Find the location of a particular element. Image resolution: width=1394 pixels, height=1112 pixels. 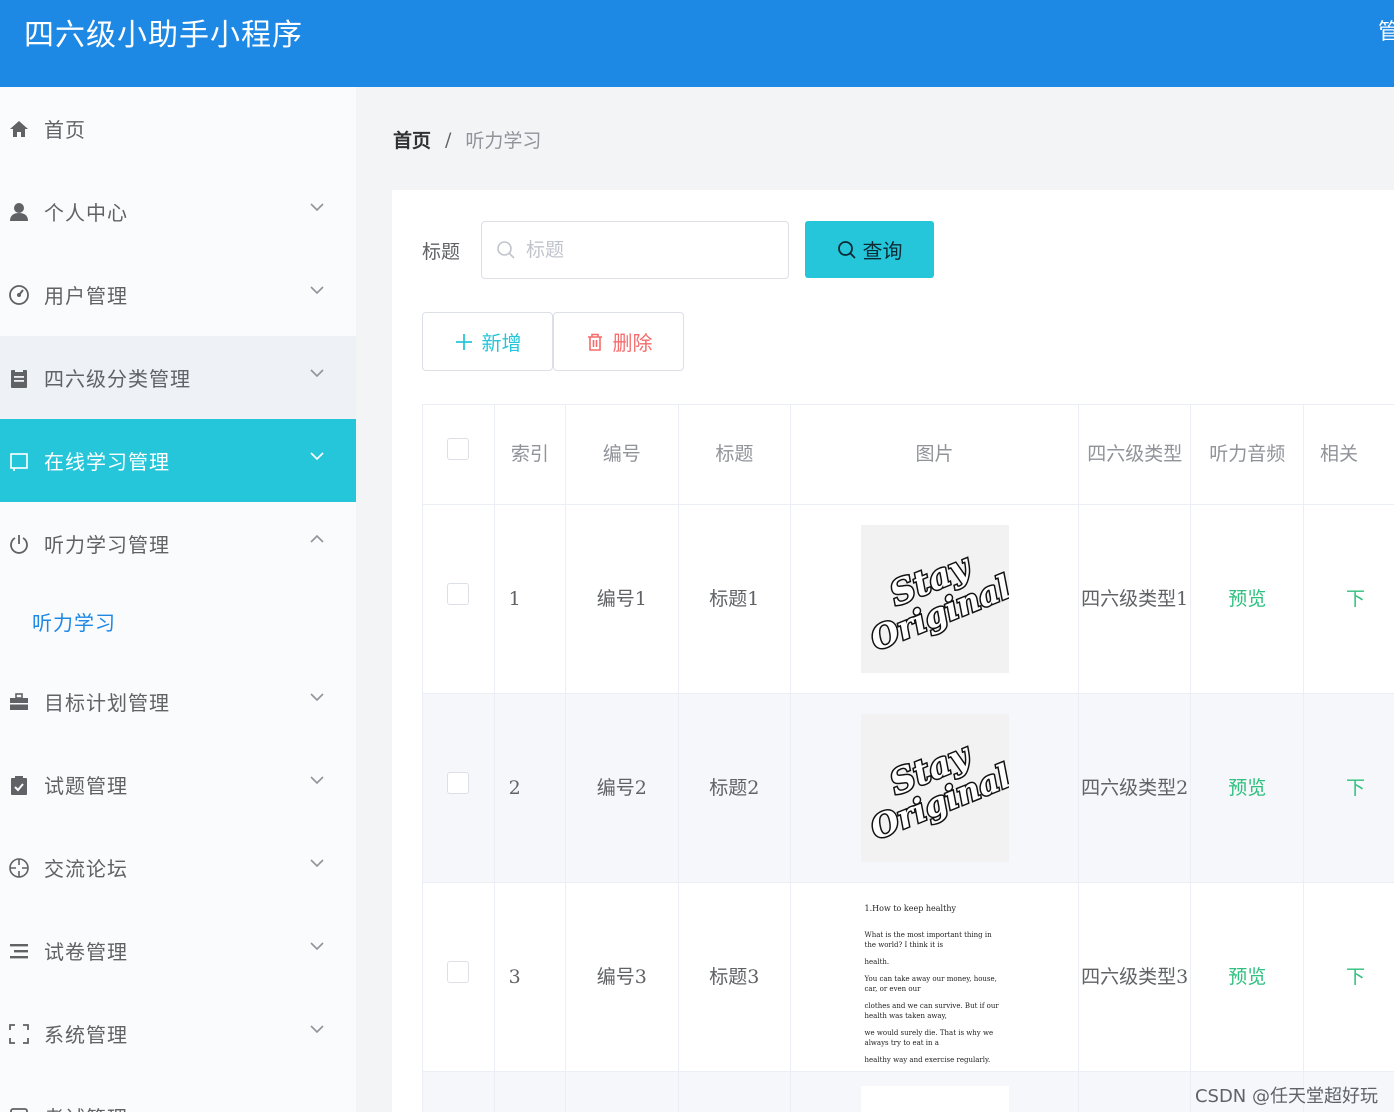

checklist-icon is located at coordinates (19, 785).